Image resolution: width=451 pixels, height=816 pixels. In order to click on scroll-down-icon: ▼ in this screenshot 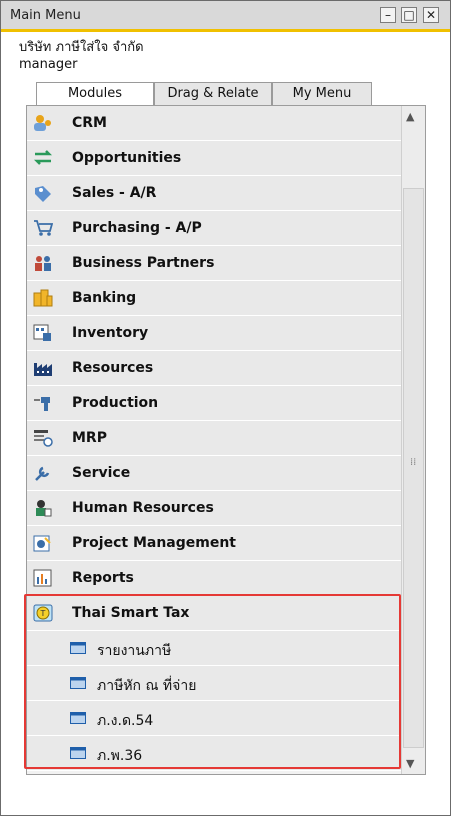, I will do `click(410, 763)`.